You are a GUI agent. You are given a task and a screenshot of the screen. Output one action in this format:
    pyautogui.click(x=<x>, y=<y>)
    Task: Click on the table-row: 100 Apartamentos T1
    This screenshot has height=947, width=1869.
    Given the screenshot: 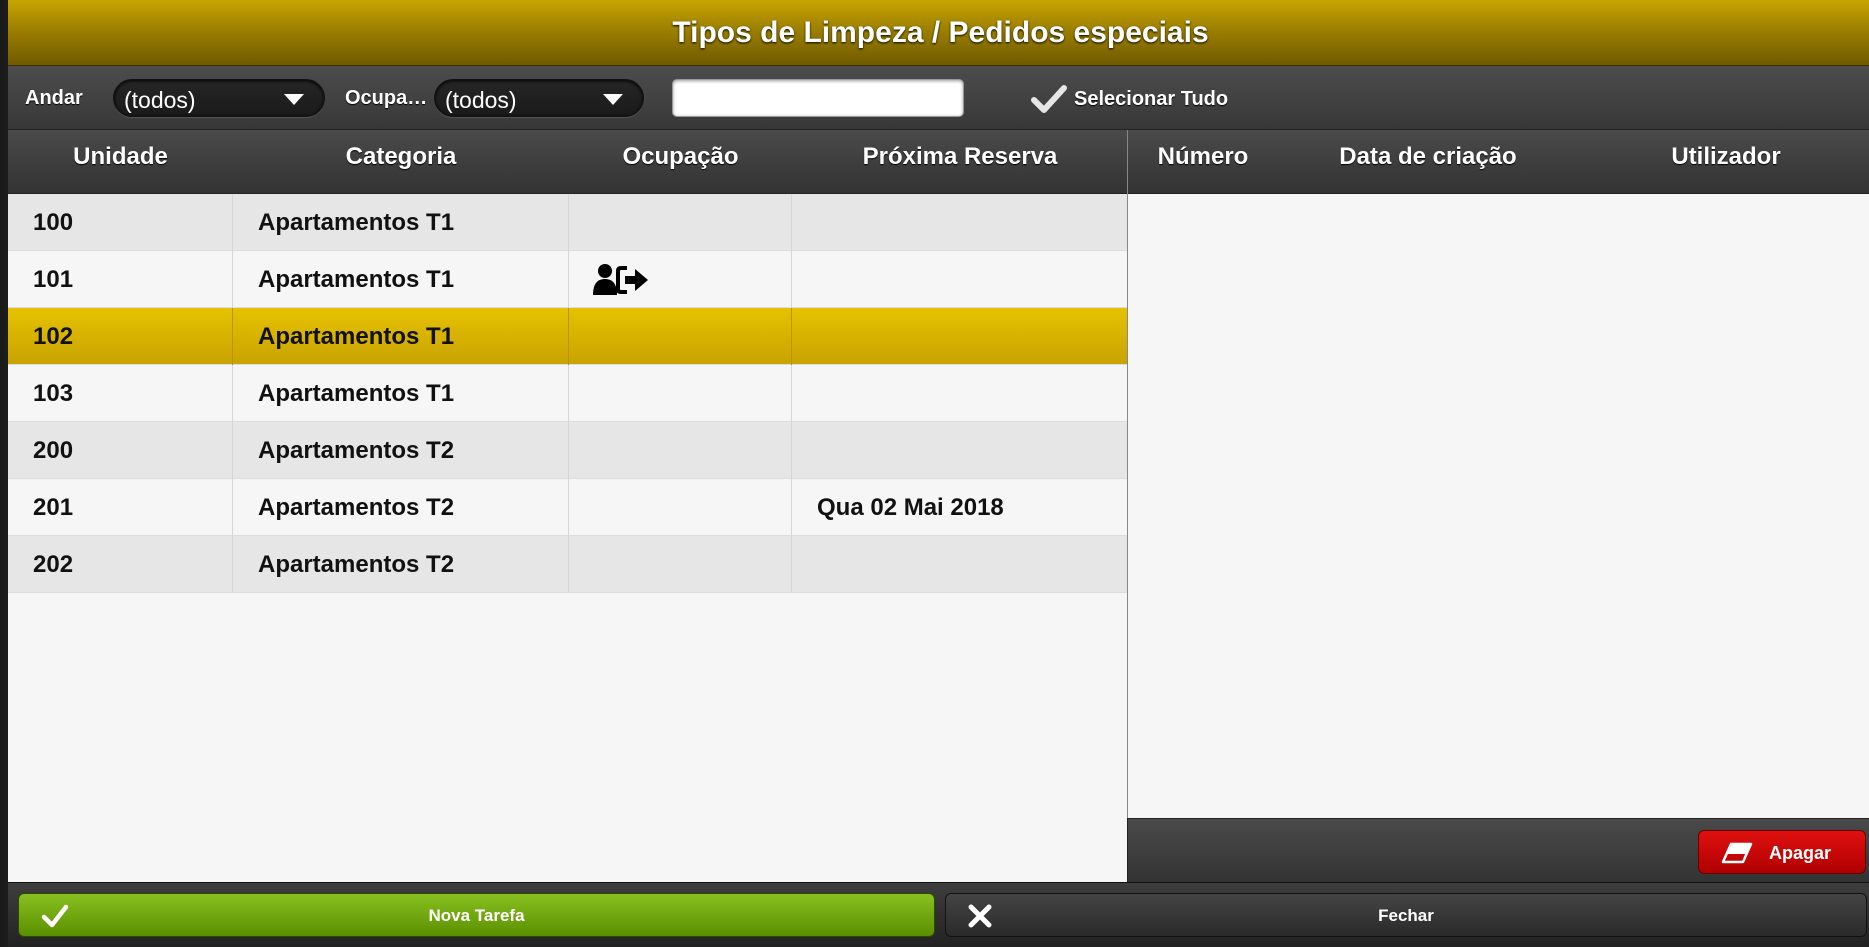 What is the action you would take?
    pyautogui.click(x=568, y=222)
    